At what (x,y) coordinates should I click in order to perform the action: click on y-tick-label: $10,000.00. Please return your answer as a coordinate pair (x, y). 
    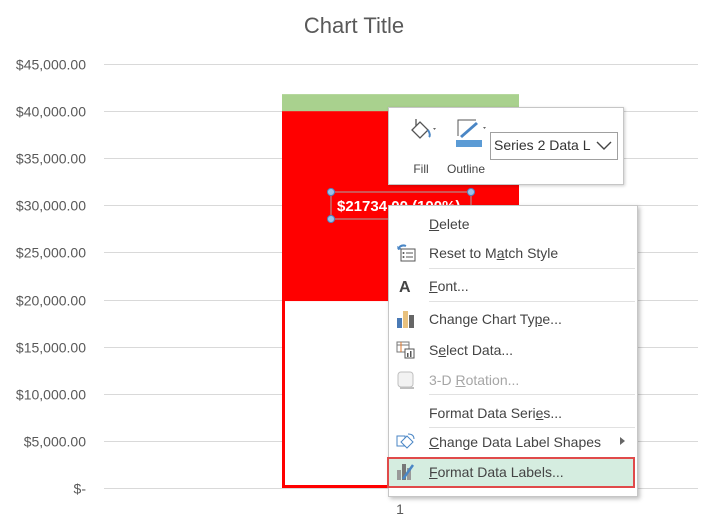
    Looking at the image, I should click on (51, 395).